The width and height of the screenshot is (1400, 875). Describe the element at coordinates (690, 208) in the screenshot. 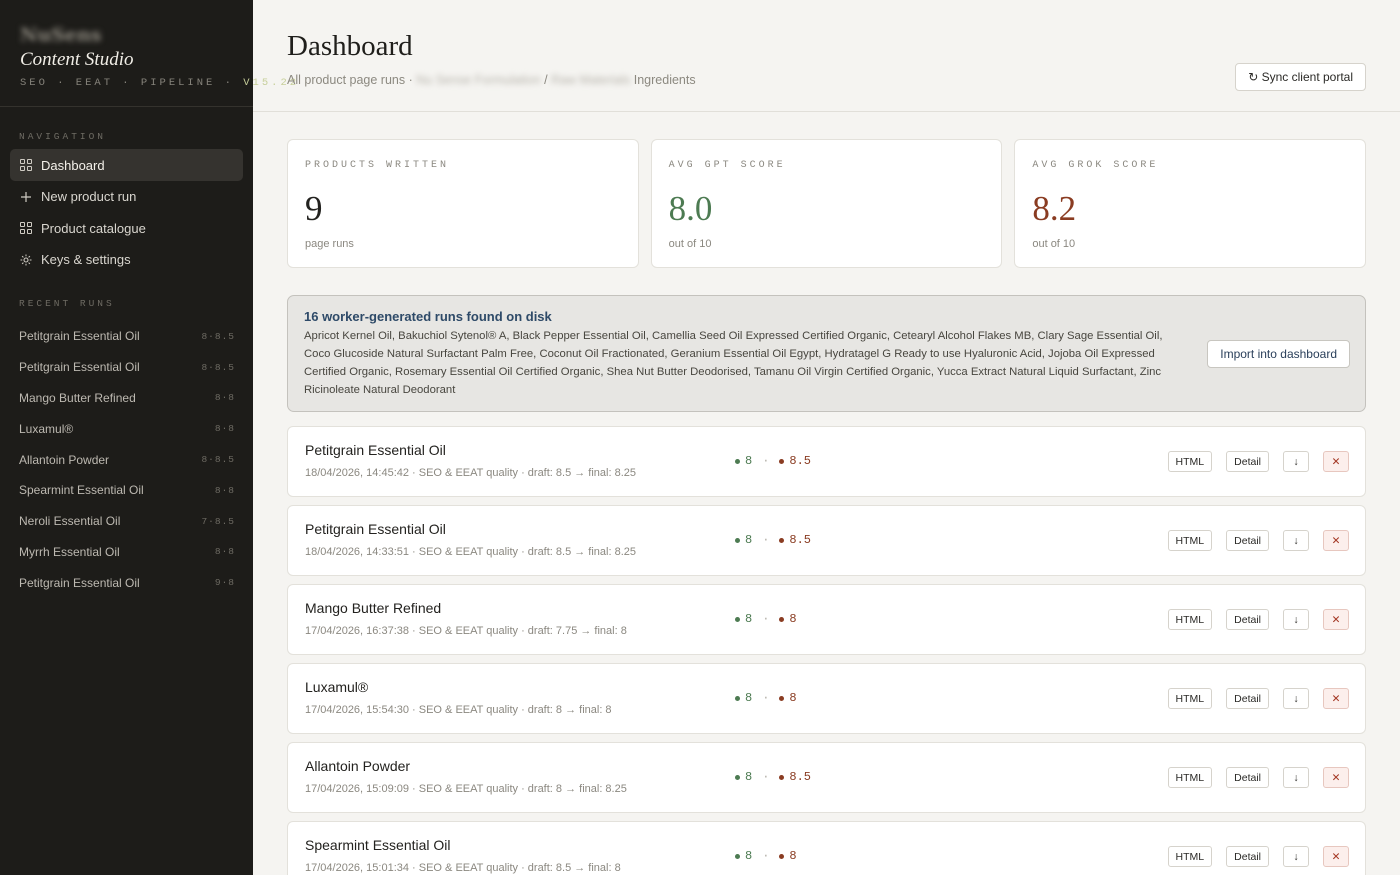

I see `stat-value: 8.0` at that location.